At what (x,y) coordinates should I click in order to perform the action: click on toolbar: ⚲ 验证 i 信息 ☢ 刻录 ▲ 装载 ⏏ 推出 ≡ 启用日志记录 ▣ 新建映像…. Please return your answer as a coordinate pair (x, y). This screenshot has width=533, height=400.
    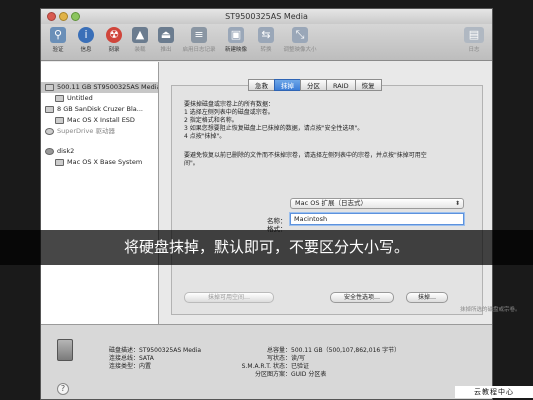
    Looking at the image, I should click on (266, 42).